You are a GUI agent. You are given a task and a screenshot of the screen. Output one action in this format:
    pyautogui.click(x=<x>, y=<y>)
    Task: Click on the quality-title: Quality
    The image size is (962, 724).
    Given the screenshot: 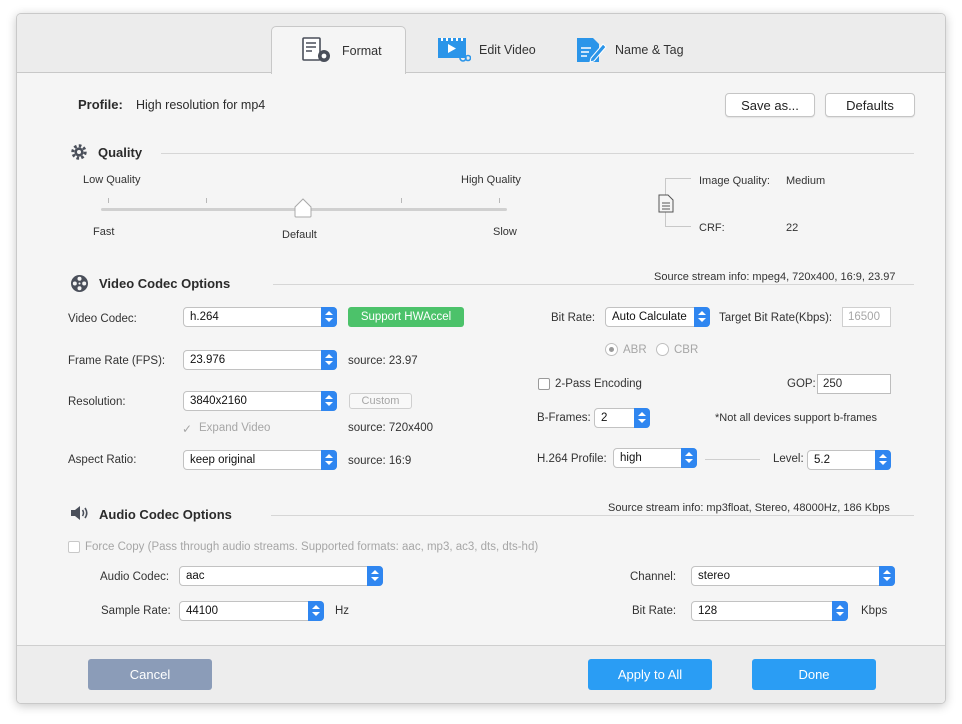 What is the action you would take?
    pyautogui.click(x=120, y=152)
    